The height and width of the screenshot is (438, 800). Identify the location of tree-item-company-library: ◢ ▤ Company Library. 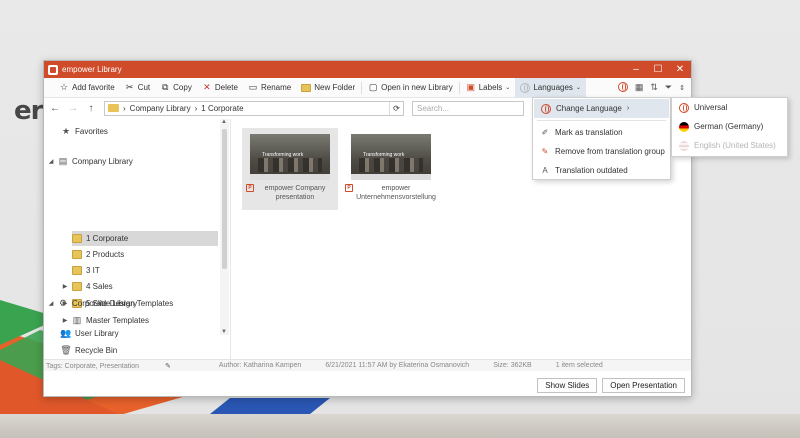
(90, 161).